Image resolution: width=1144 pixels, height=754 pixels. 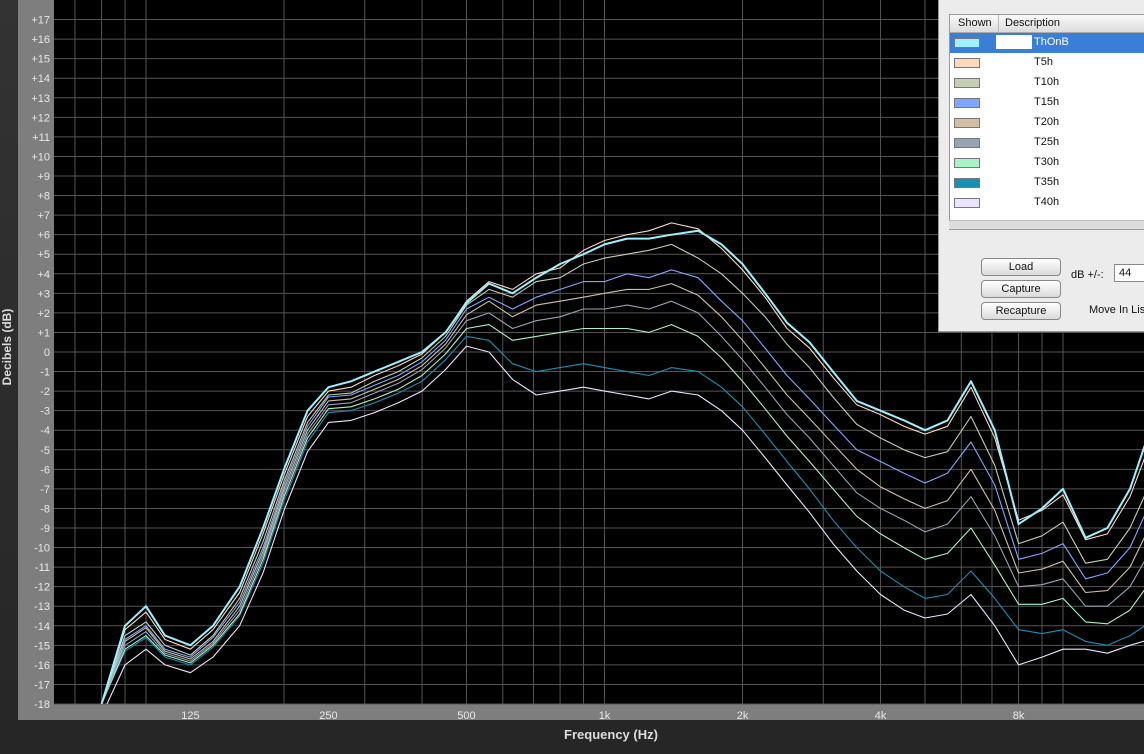 What do you see at coordinates (1087, 275) in the screenshot?
I see `db-range-label: dB +/-:` at bounding box center [1087, 275].